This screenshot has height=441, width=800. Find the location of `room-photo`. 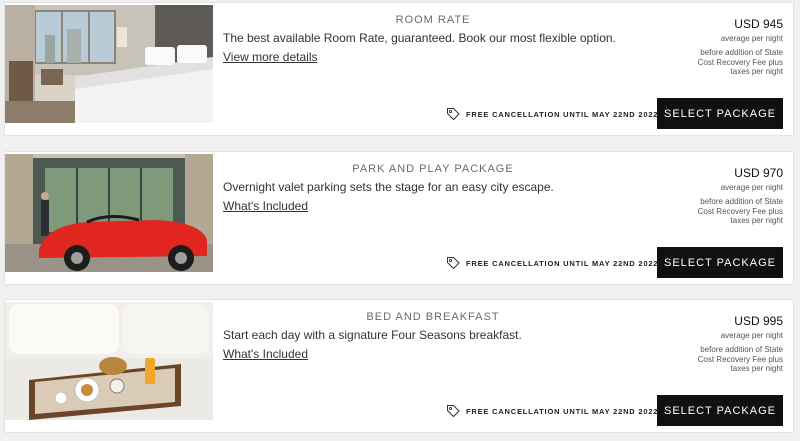

room-photo is located at coordinates (109, 64).